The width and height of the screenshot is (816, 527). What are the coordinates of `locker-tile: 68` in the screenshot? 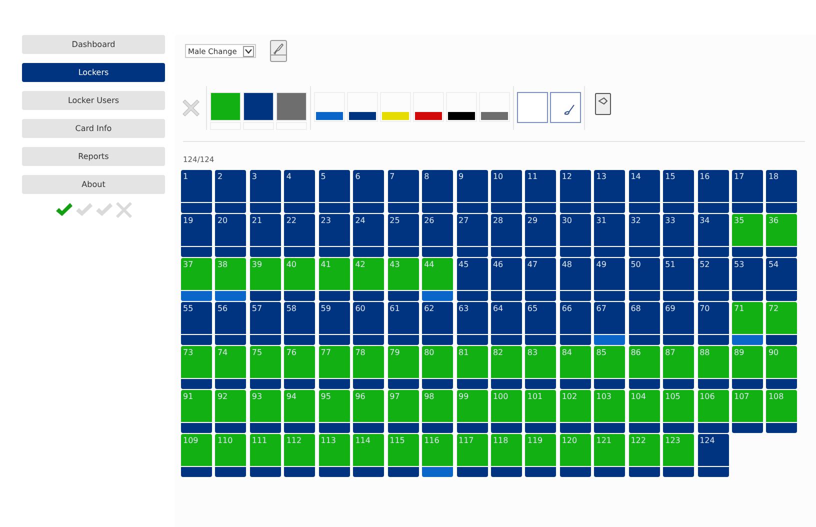 It's located at (644, 318).